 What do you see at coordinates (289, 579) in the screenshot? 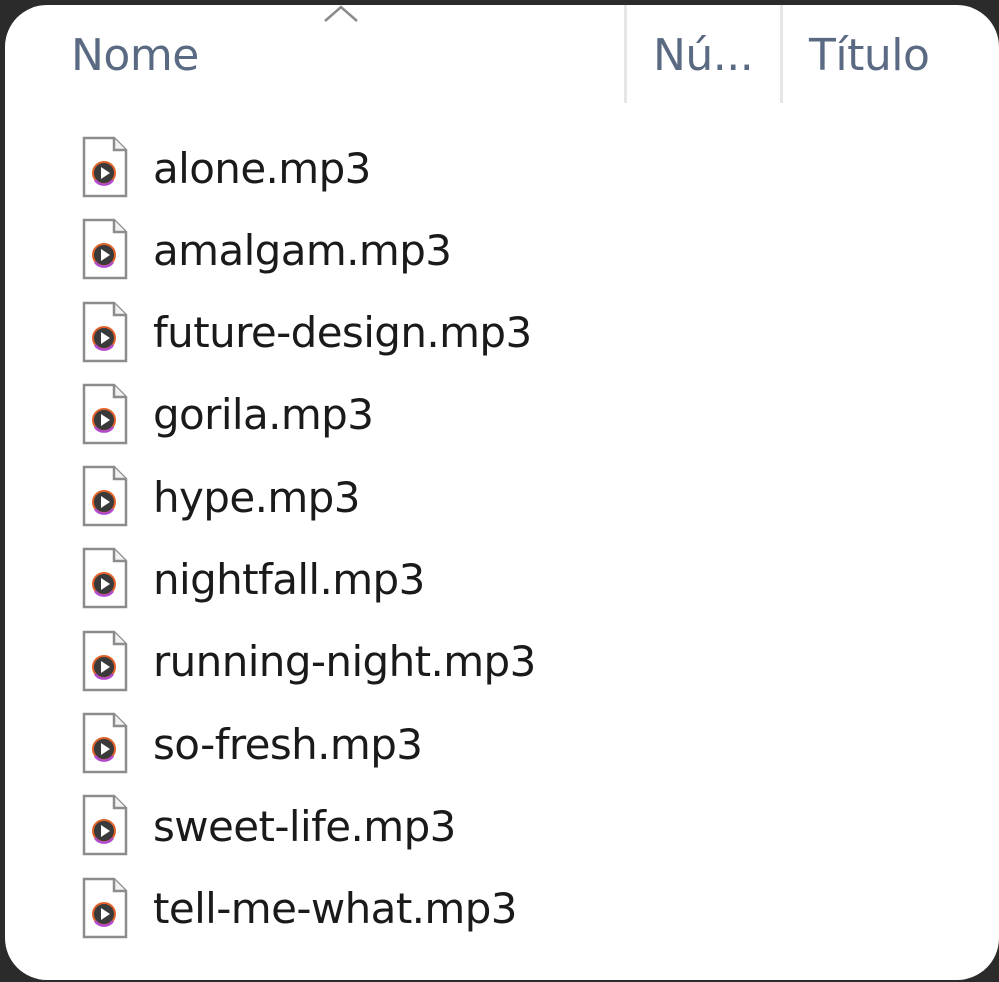
I see `file-name: nightfall.mp3` at bounding box center [289, 579].